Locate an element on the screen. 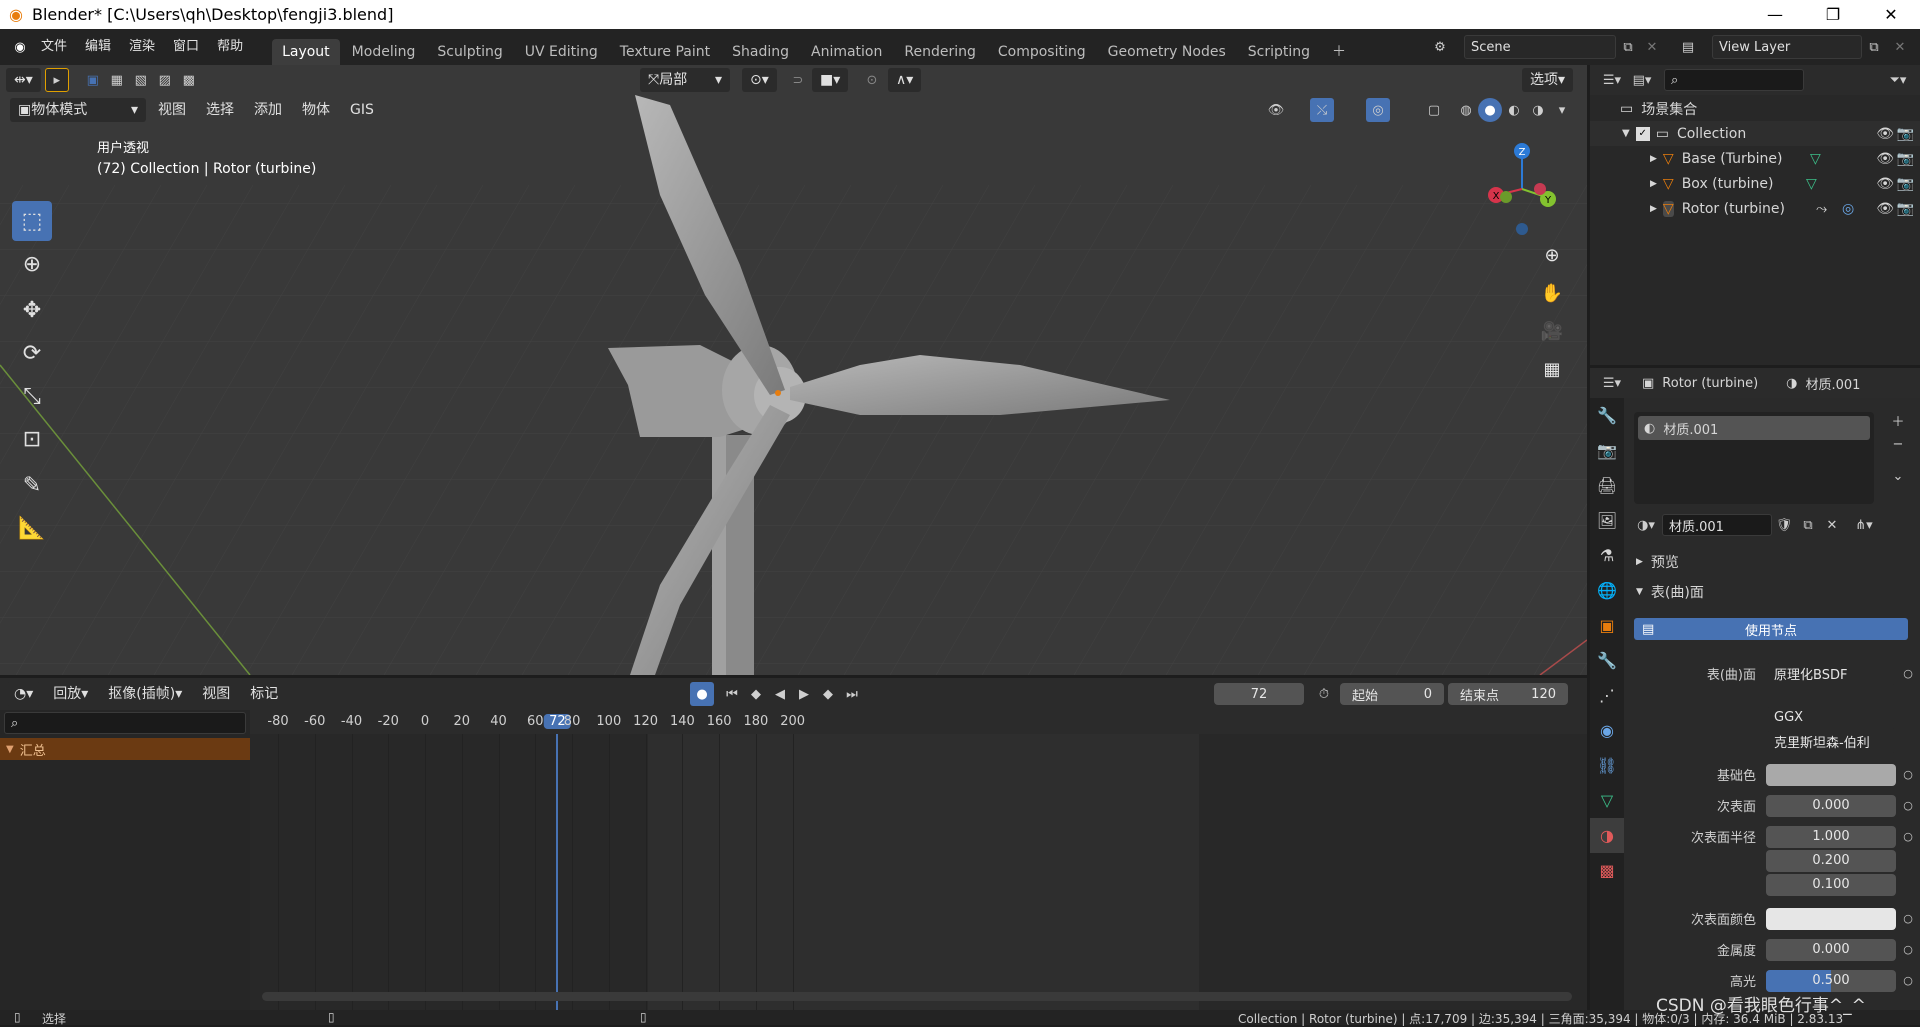 This screenshot has width=1920, height=1027. tool-tab-icon: 🔧 is located at coordinates (1607, 415).